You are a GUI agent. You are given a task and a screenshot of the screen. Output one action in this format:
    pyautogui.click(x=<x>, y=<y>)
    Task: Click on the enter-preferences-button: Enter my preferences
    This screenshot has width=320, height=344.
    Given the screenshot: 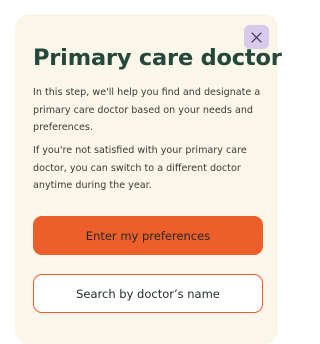 What is the action you would take?
    pyautogui.click(x=148, y=235)
    